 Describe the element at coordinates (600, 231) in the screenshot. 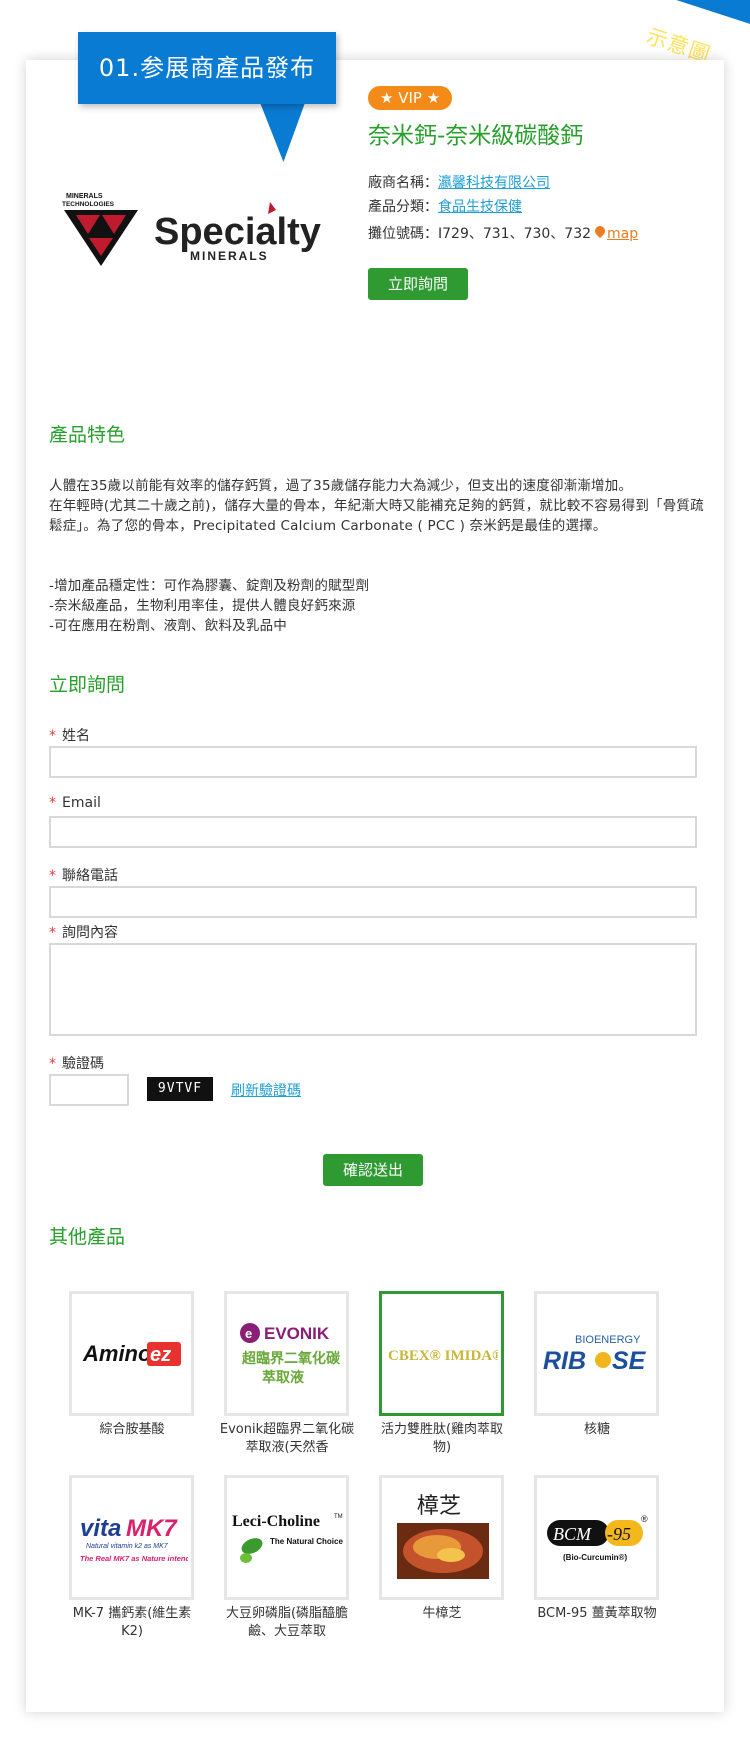

I see `map-pin-icon` at that location.